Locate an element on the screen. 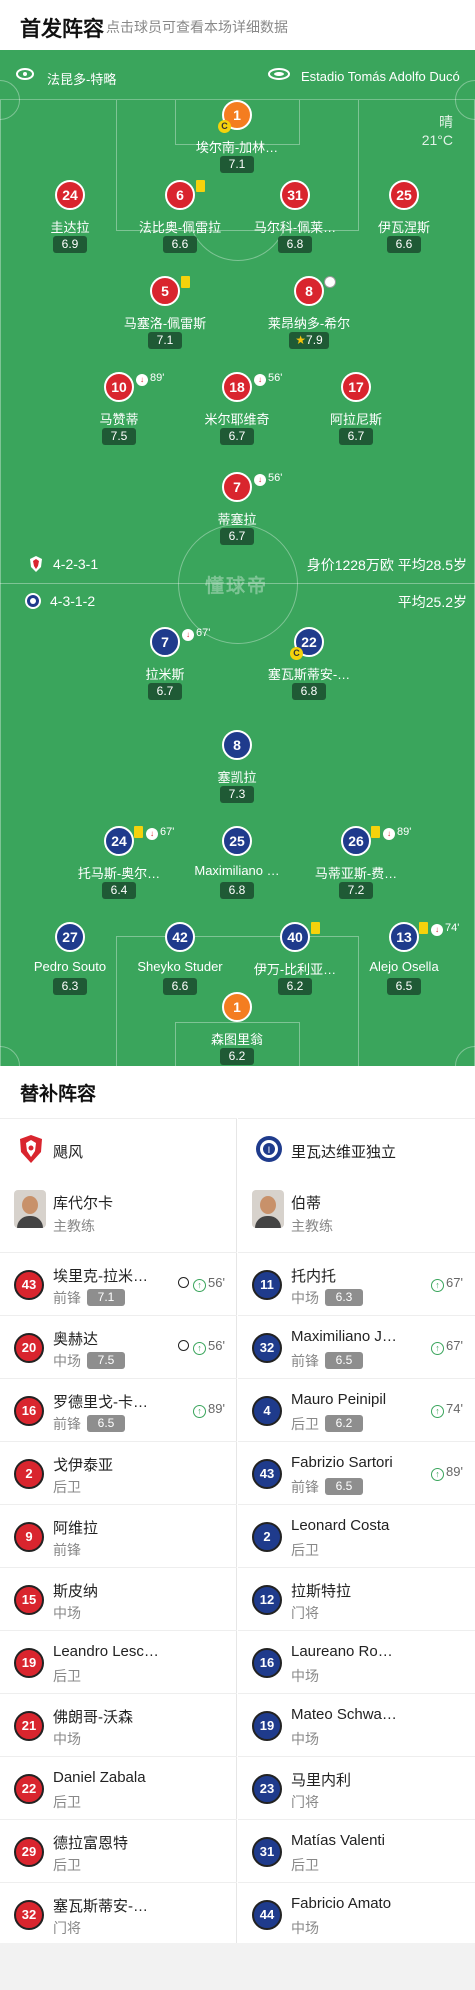  away-player-1: 1 森图里翁 6.2 is located at coordinates (237, 1029).